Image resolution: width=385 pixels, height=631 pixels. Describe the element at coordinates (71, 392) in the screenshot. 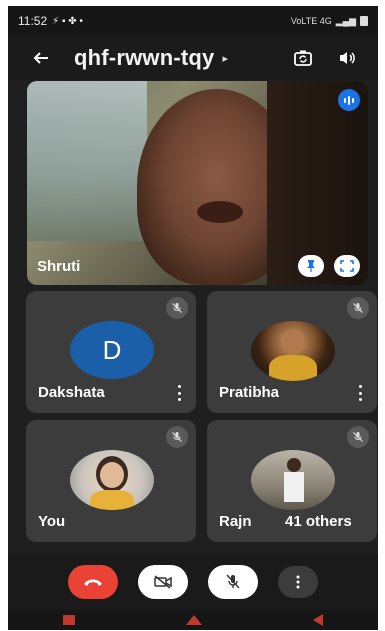

I see `participant-name: Dakshata` at that location.